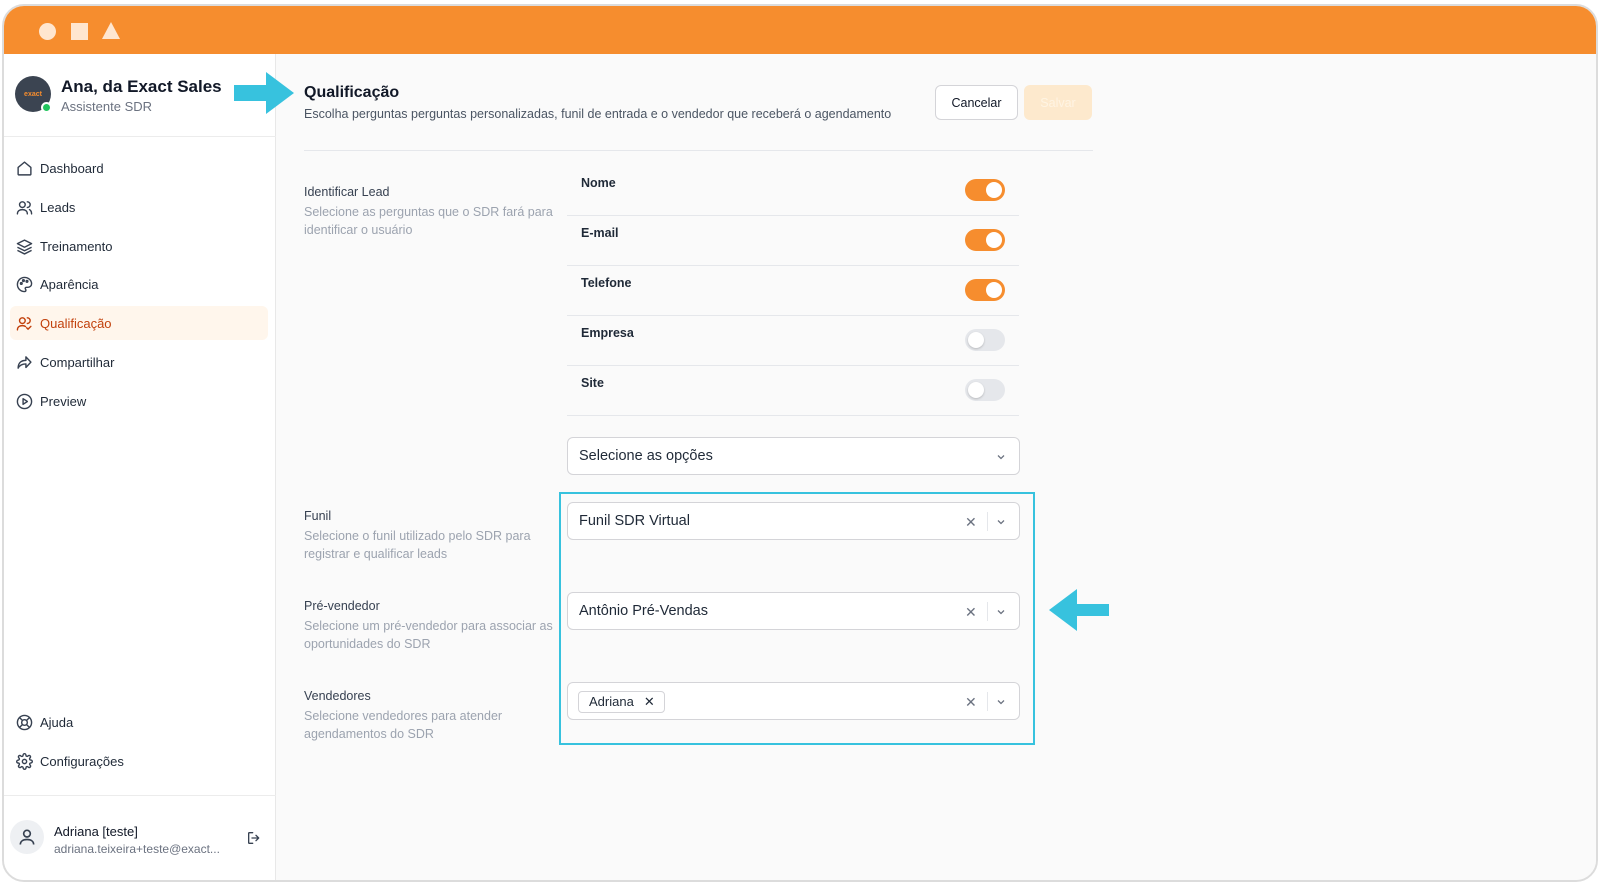  Describe the element at coordinates (800, 30) in the screenshot. I see `title-bar` at that location.